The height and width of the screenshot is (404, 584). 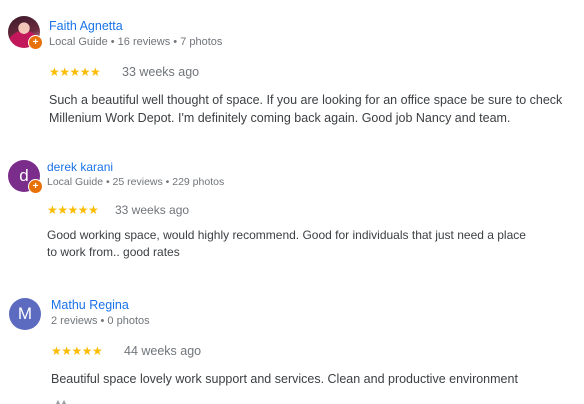 What do you see at coordinates (25, 33) in the screenshot?
I see `avatar: +` at bounding box center [25, 33].